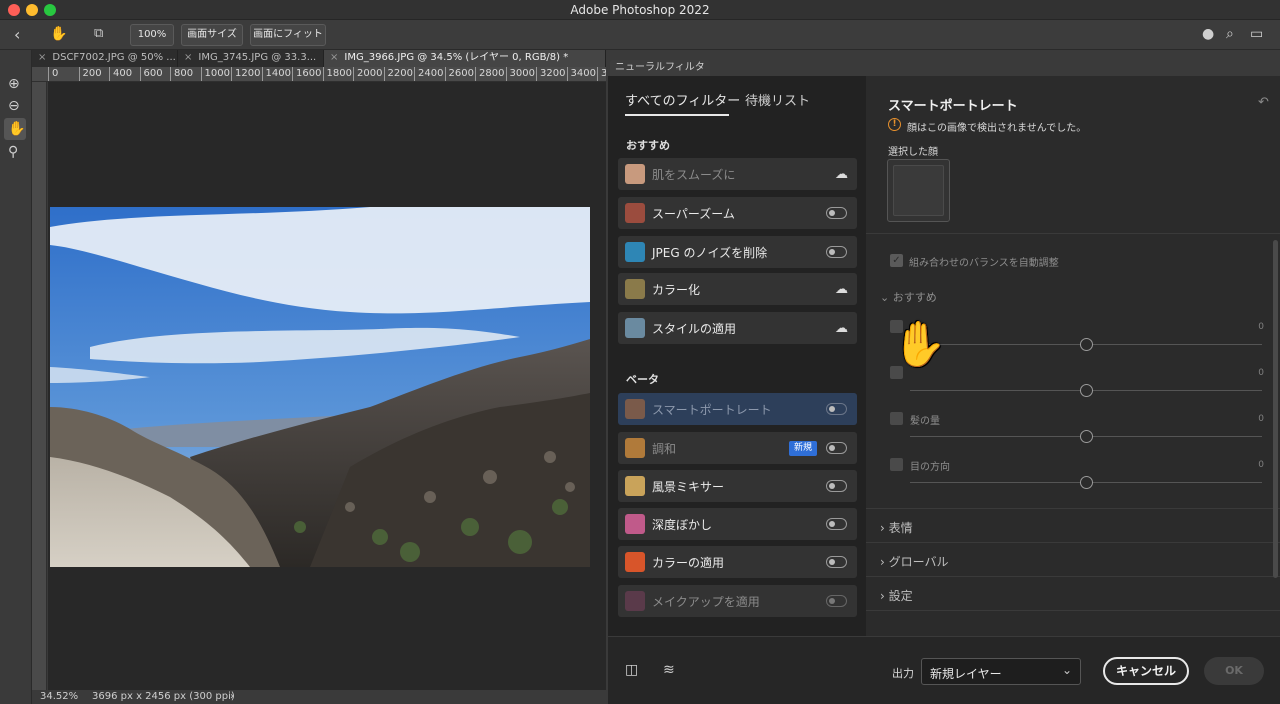 Image resolution: width=1280 pixels, height=704 pixels. I want to click on filter-smart-portrait: スマートポートレート, so click(737, 409).